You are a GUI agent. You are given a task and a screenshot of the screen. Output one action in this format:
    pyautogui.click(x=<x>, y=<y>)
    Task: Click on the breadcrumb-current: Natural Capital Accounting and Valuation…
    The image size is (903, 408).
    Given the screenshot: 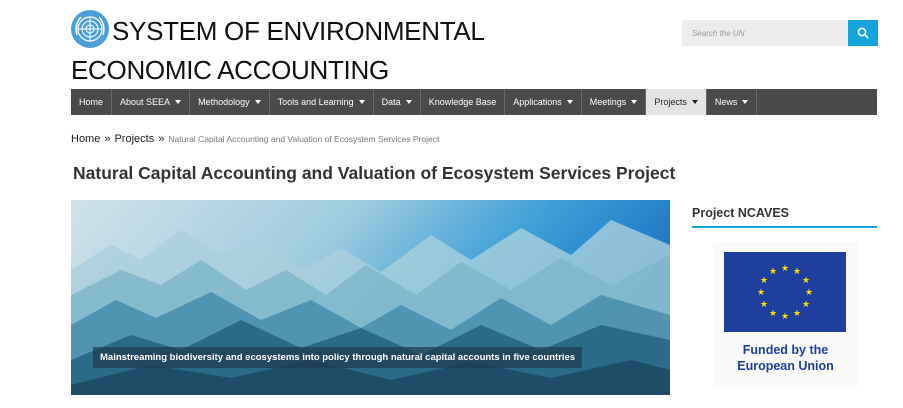 What is the action you would take?
    pyautogui.click(x=304, y=139)
    